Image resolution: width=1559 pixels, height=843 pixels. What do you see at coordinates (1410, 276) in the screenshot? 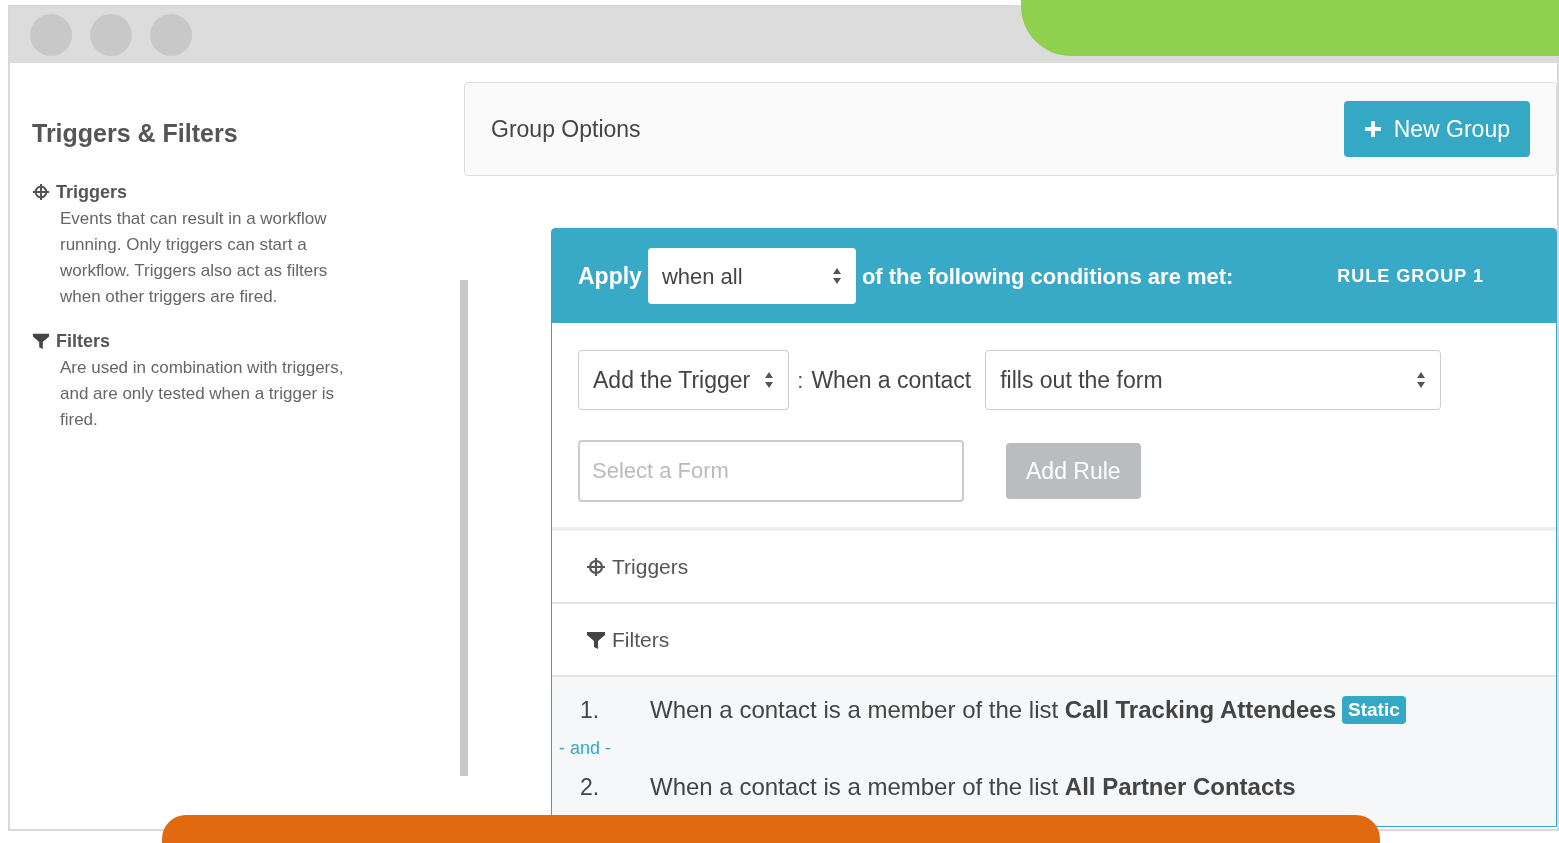
I see `rule-group-label: RULE GROUP 1` at bounding box center [1410, 276].